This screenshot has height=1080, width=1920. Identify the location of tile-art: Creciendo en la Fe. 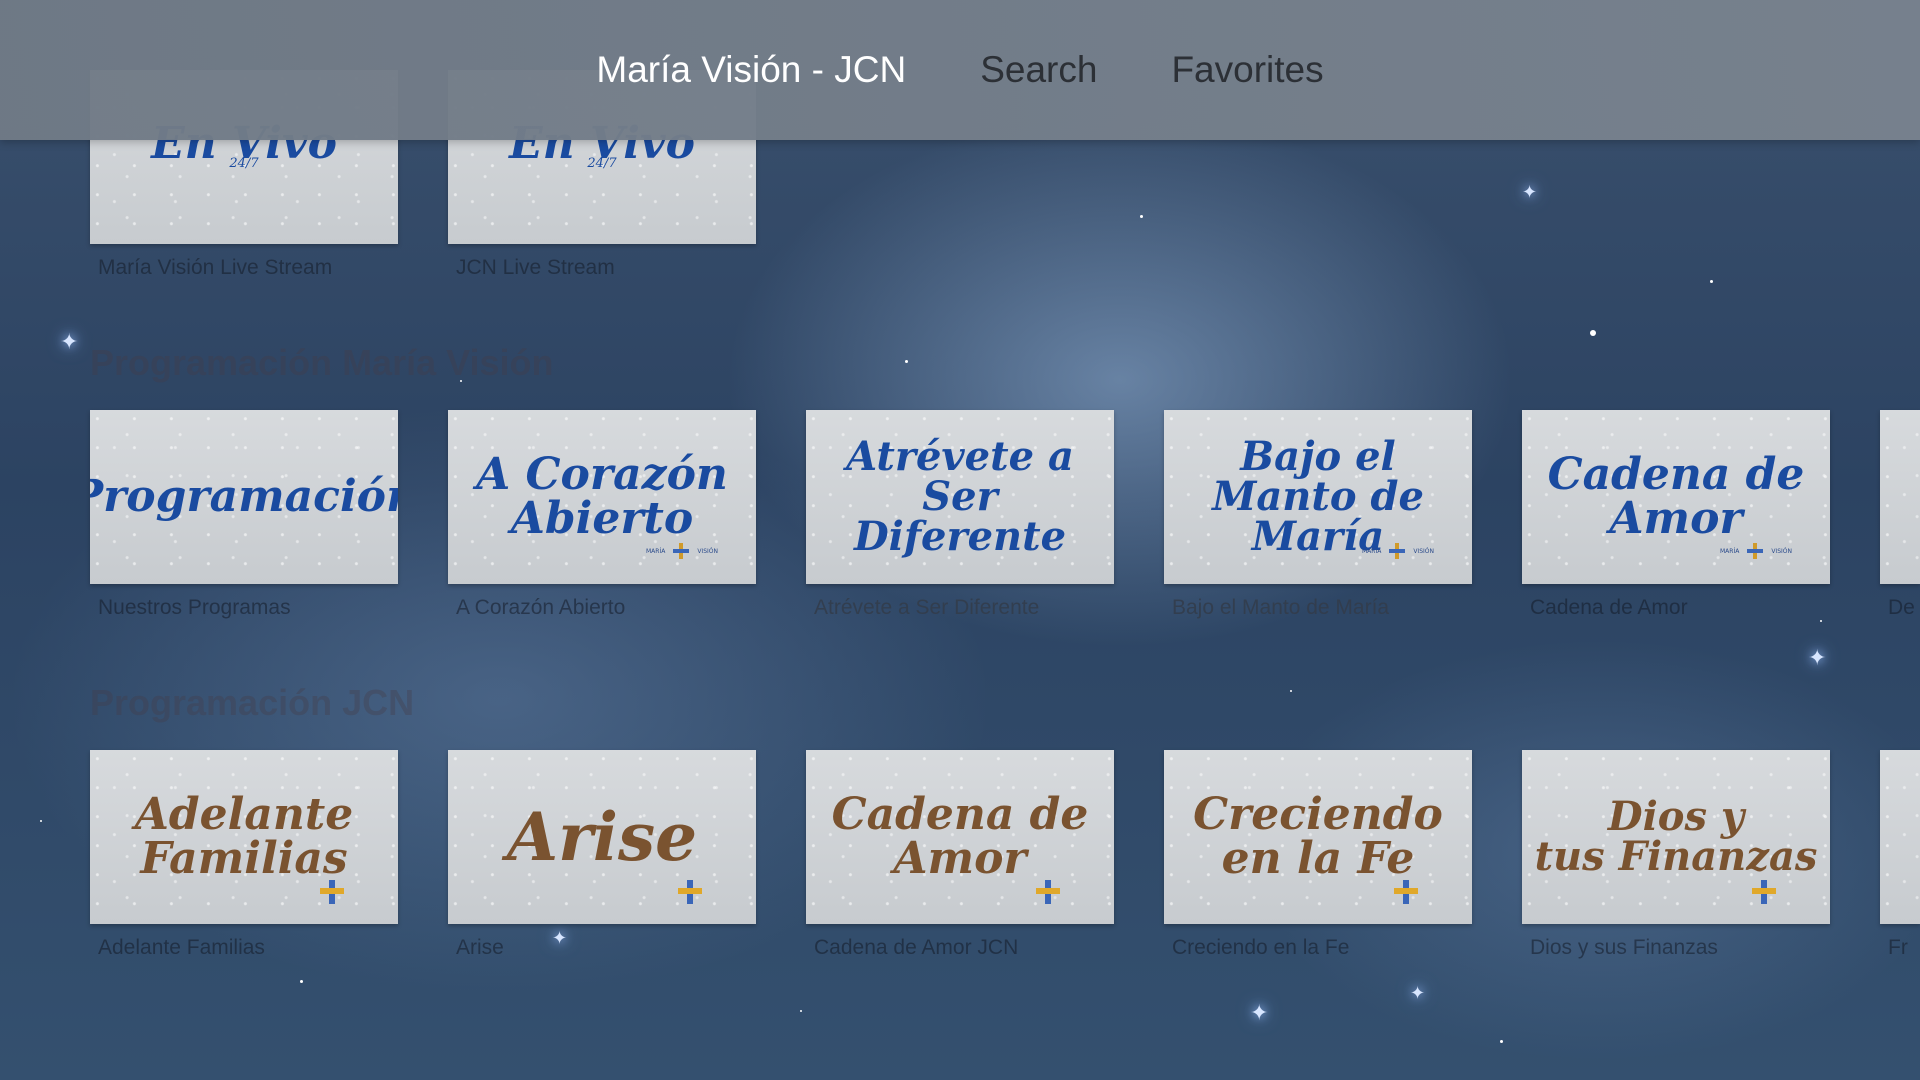
(1318, 836).